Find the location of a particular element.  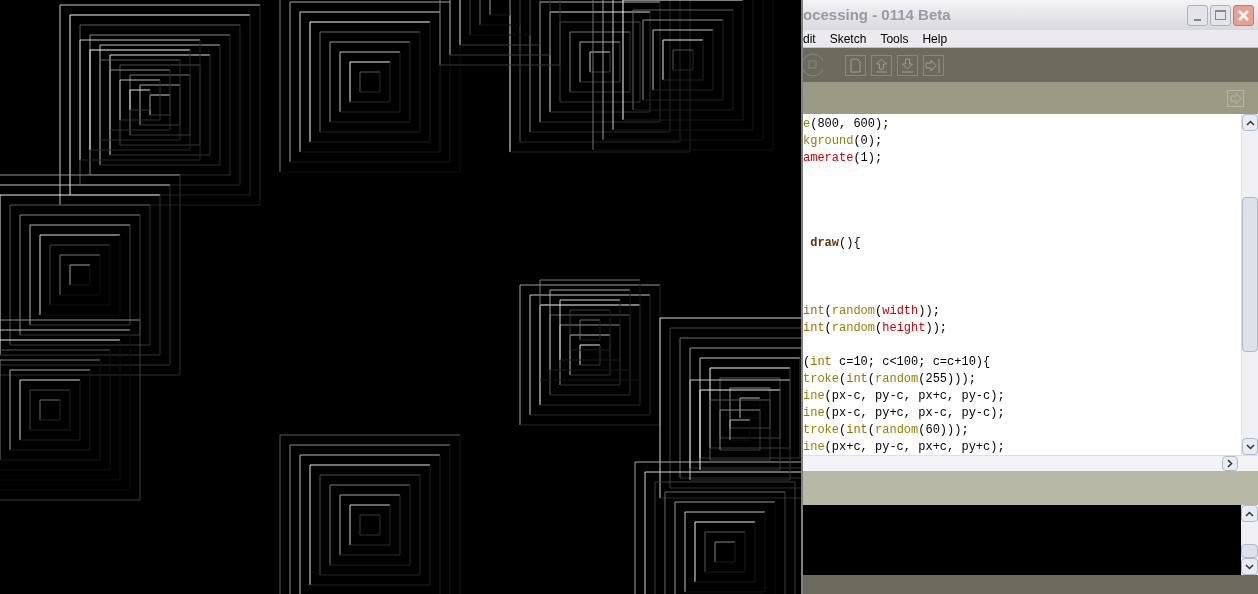

code-line: ine(px-c, py+c, px-c, py-c); is located at coordinates (904, 413).